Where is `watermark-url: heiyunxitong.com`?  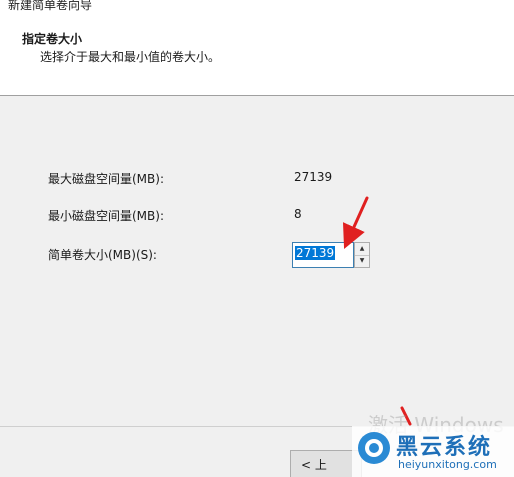 watermark-url: heiyunxitong.com is located at coordinates (447, 464).